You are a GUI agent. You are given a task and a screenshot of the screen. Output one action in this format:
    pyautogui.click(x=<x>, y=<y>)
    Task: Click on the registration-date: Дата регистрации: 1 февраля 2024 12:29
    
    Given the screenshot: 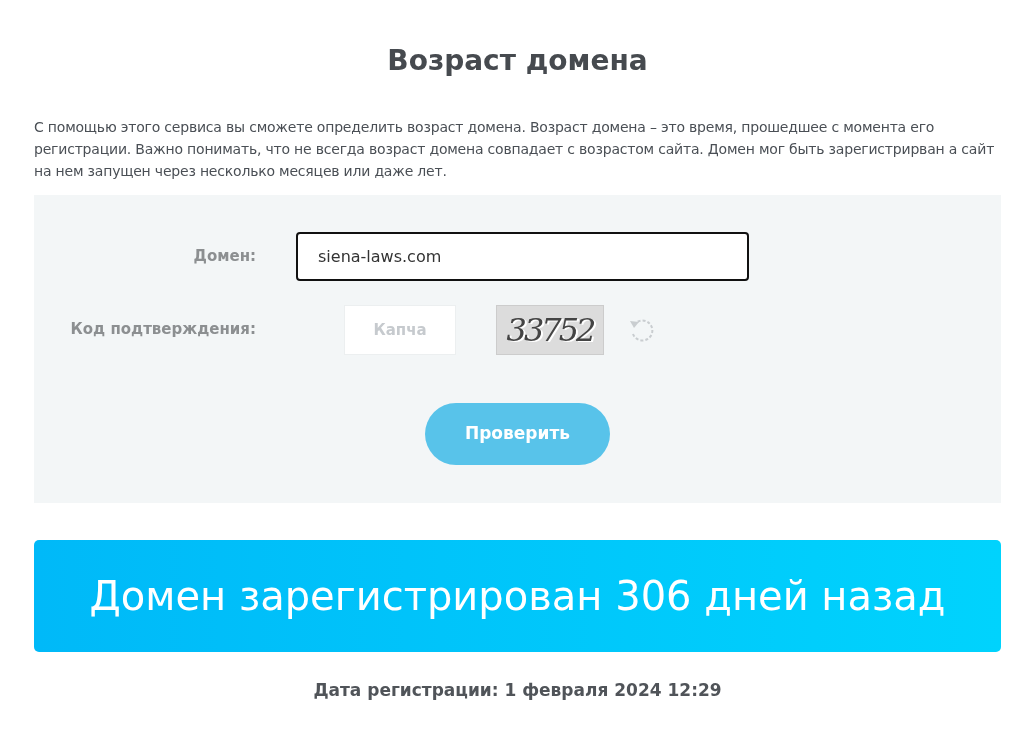 What is the action you would take?
    pyautogui.click(x=517, y=690)
    